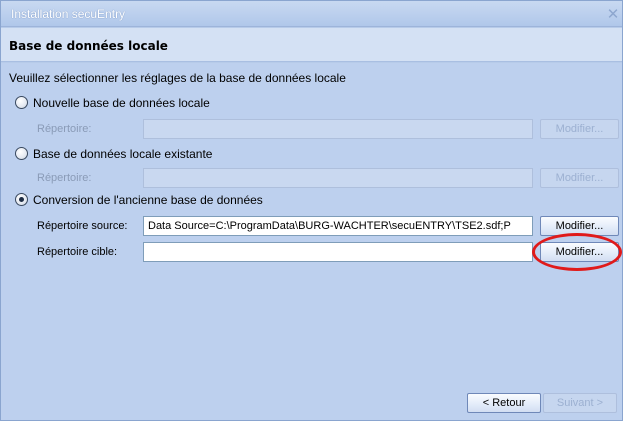 The height and width of the screenshot is (421, 623). Describe the element at coordinates (580, 403) in the screenshot. I see `next-button: Suivant >` at that location.